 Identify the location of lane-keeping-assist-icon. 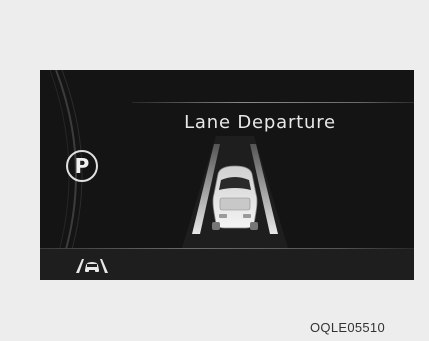
(92, 266).